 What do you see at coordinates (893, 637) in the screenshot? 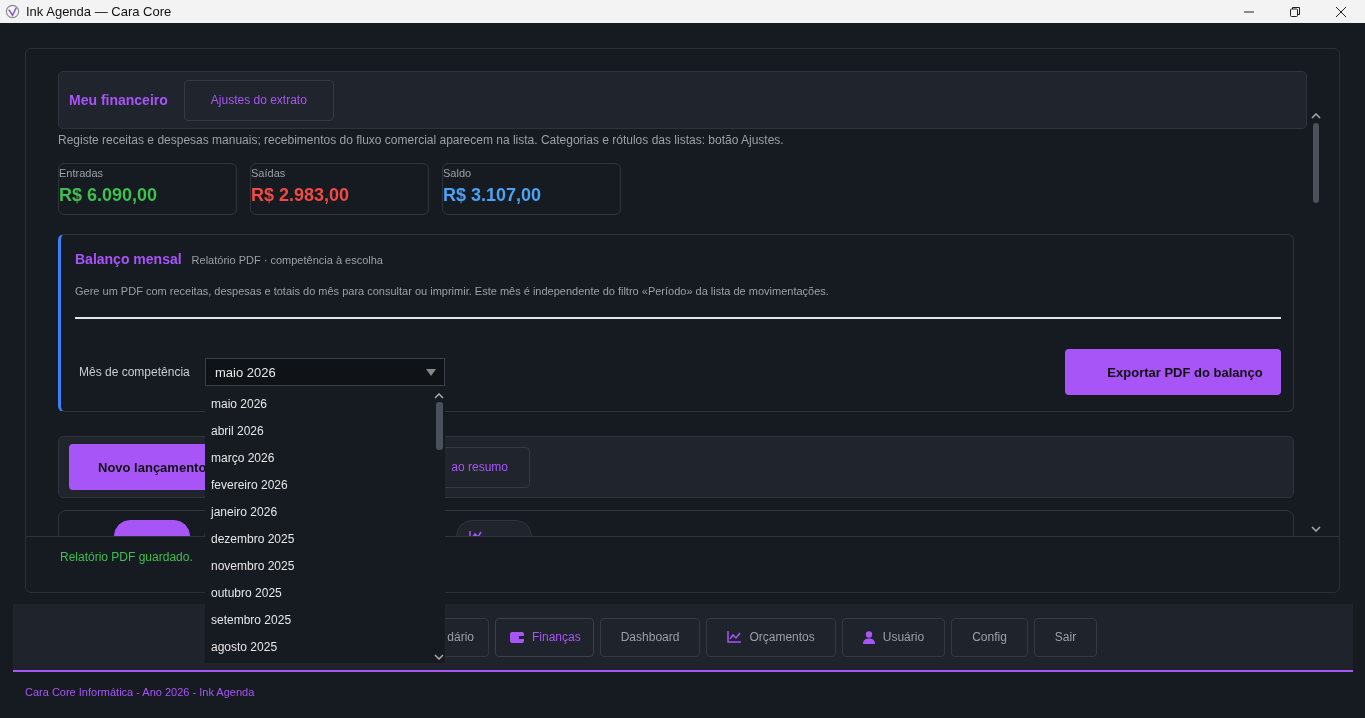
I see `nav-button: Usuário` at bounding box center [893, 637].